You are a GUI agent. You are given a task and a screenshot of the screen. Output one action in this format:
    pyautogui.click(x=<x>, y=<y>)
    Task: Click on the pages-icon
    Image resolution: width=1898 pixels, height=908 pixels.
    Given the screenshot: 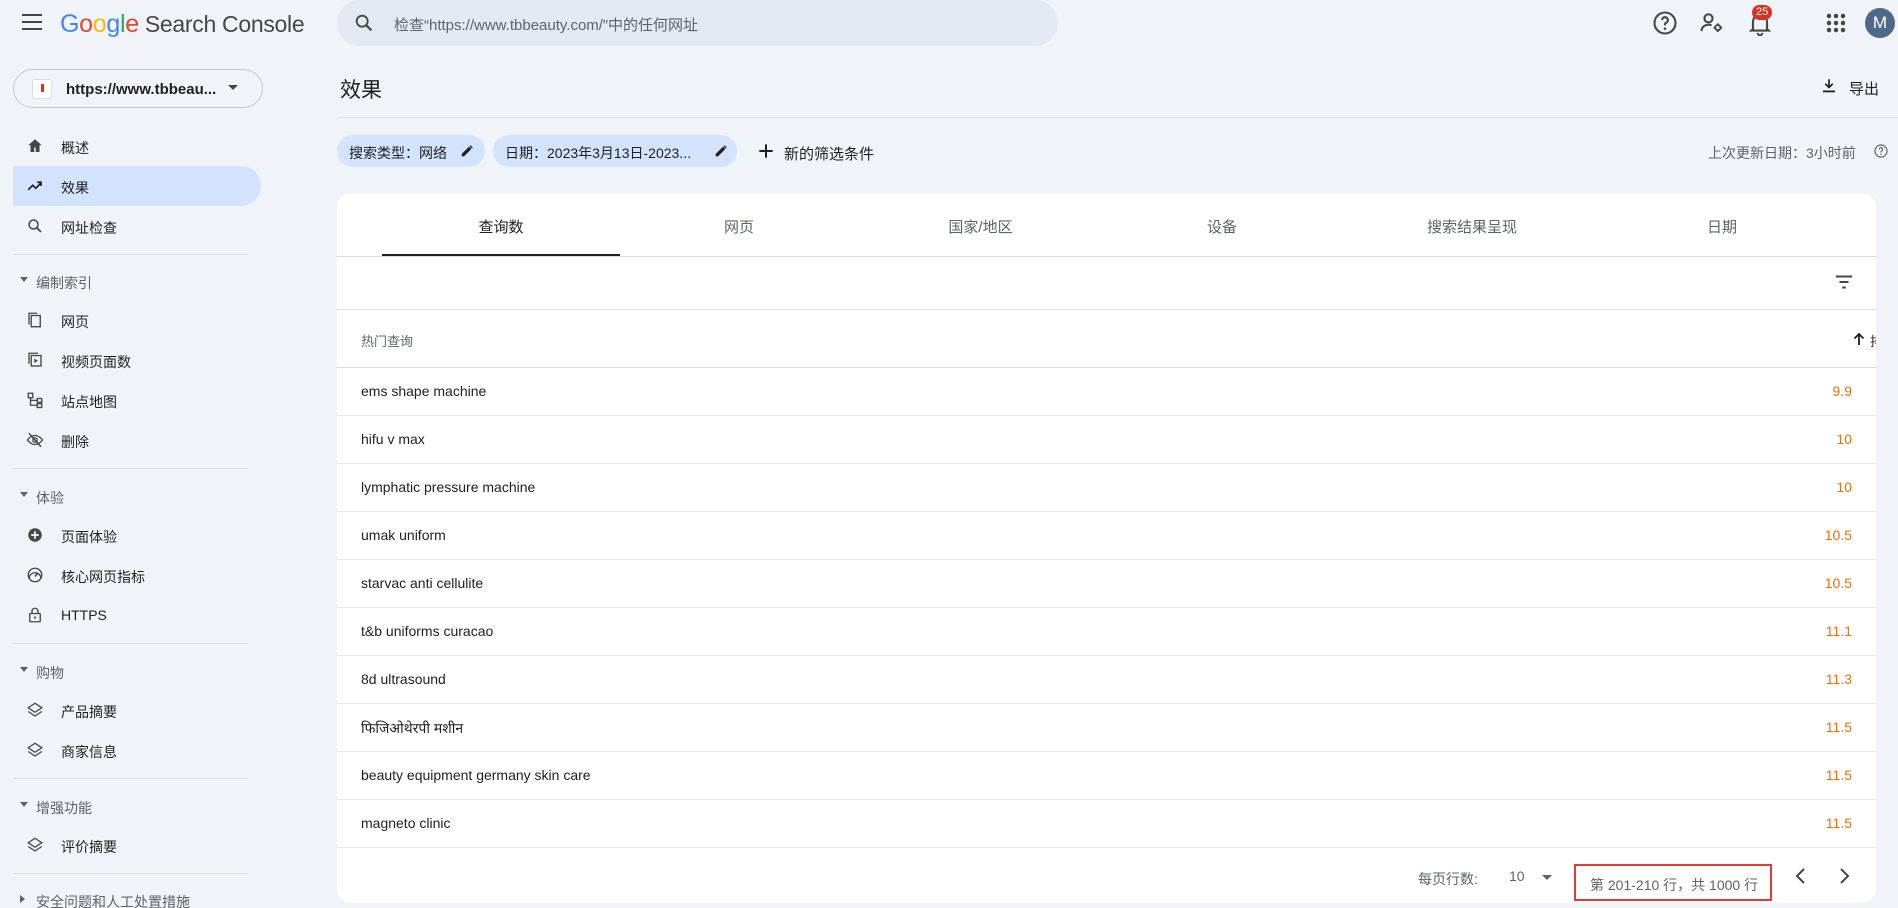 What is the action you would take?
    pyautogui.click(x=34, y=320)
    